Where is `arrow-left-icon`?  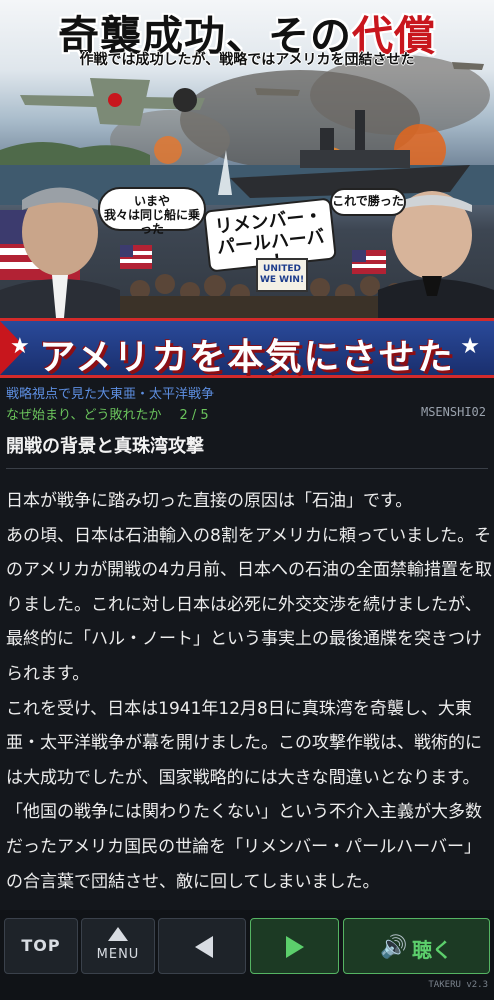 arrow-left-icon is located at coordinates (204, 947).